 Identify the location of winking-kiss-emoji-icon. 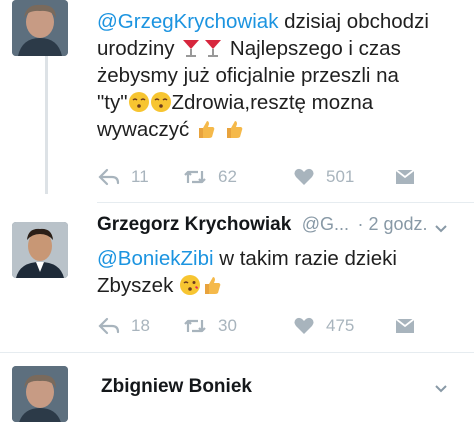
(190, 285).